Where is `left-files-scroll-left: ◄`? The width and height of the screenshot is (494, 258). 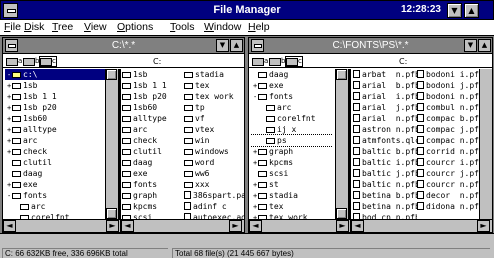
left-files-scroll-left: ◄ is located at coordinates (127, 226).